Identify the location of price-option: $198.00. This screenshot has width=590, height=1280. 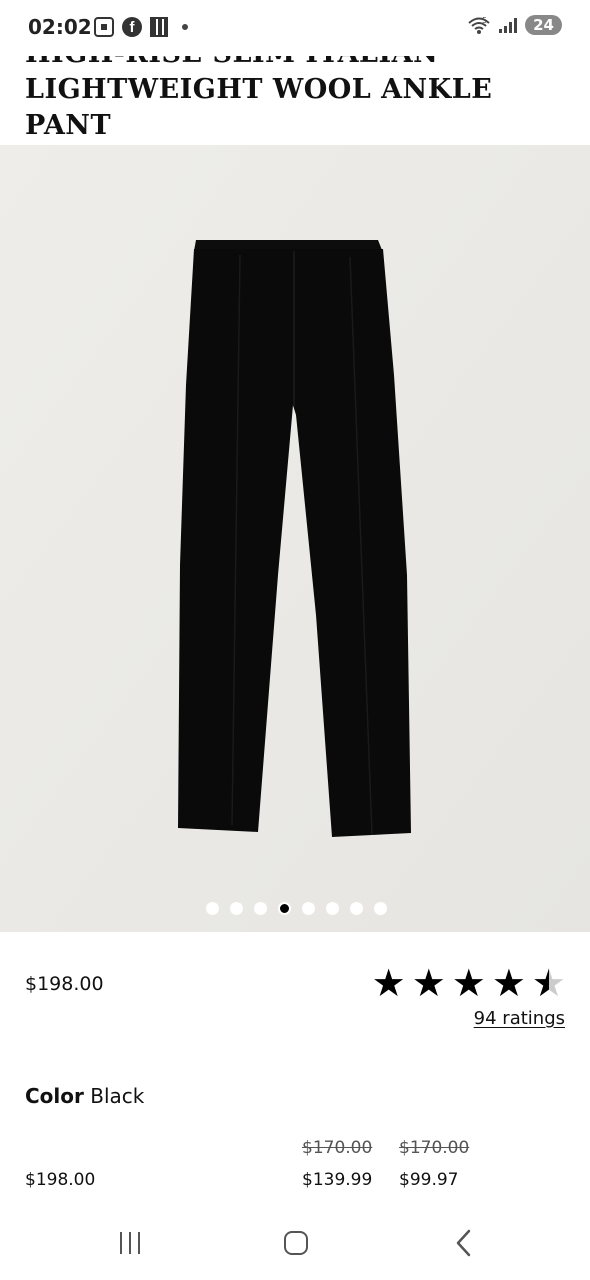
(60, 1164).